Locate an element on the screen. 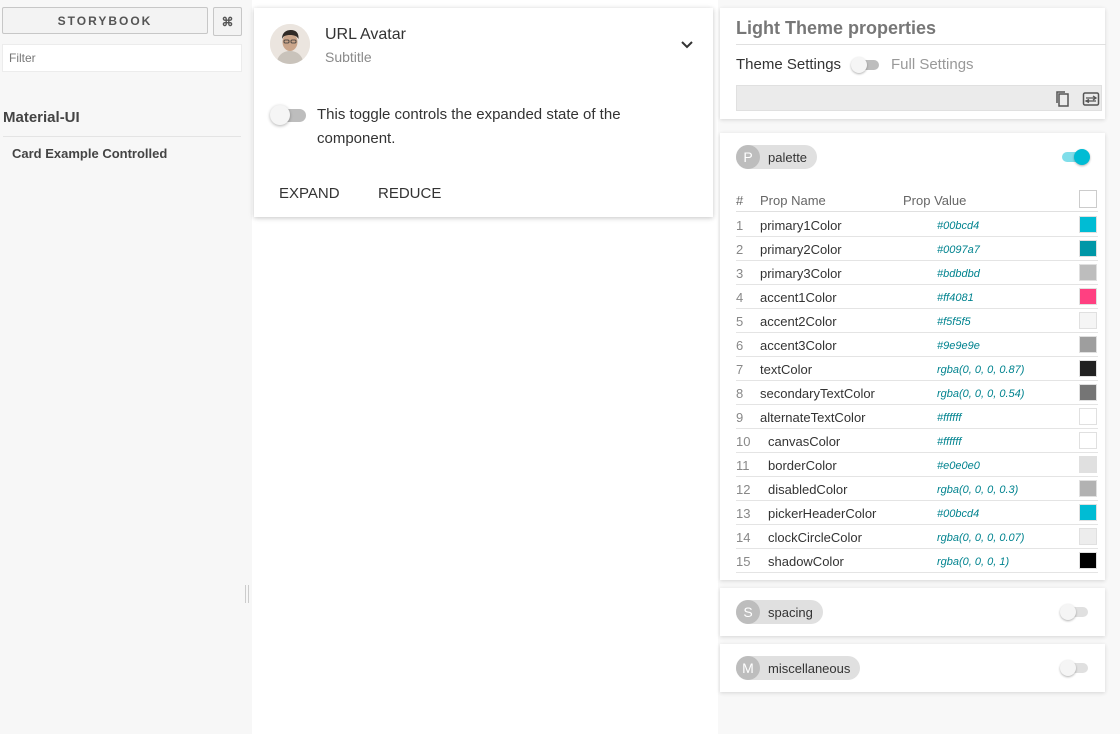 The width and height of the screenshot is (1120, 734). story-kind-heading: Material-UI is located at coordinates (122, 123).